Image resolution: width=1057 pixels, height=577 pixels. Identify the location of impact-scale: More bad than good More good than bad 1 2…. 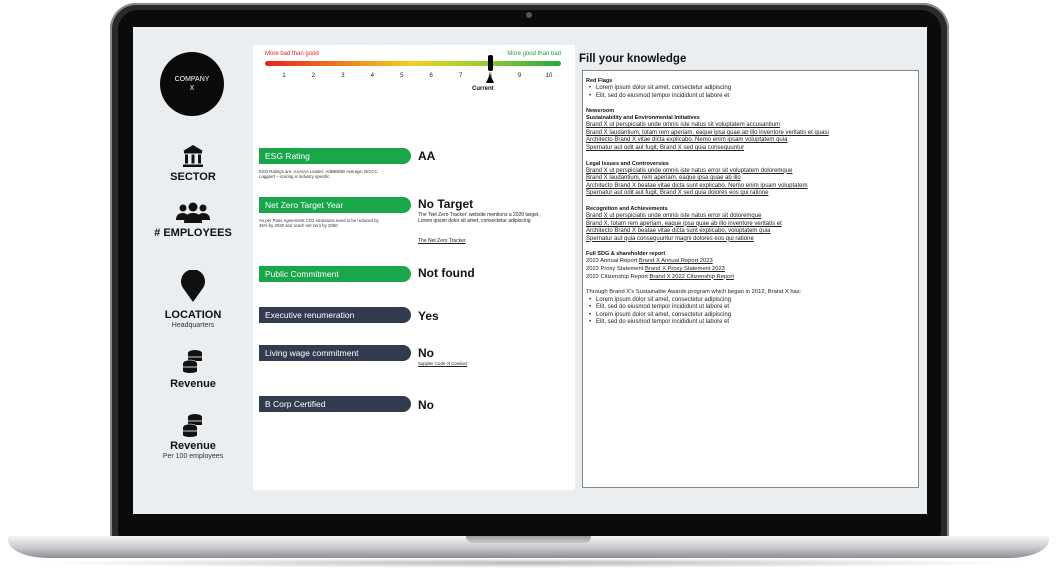
(413, 78).